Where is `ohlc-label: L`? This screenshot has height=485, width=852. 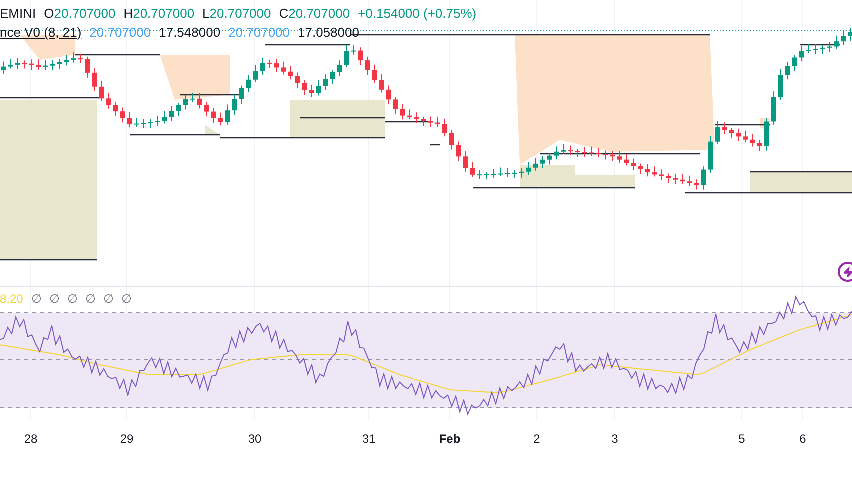
ohlc-label: L is located at coordinates (206, 13).